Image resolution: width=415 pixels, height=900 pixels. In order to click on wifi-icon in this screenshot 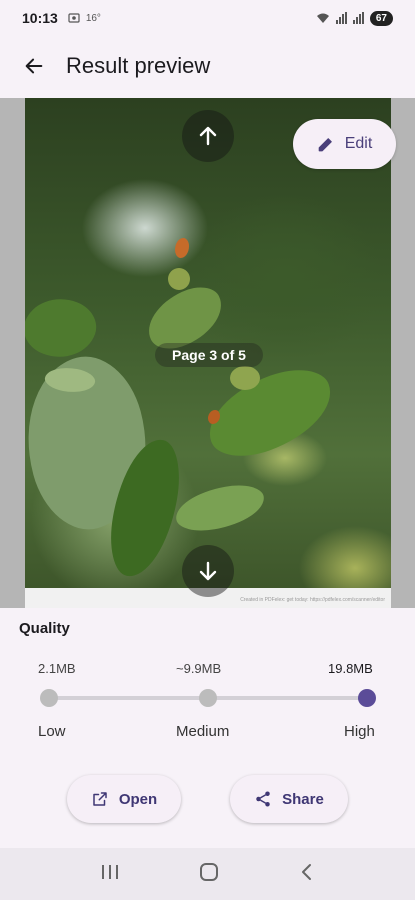, I will do `click(322, 18)`.